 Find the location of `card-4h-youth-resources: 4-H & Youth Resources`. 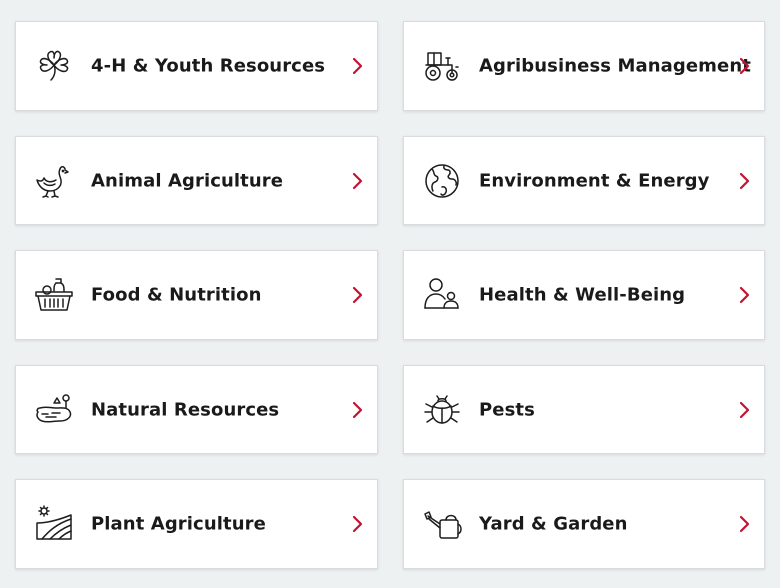

card-4h-youth-resources: 4-H & Youth Resources is located at coordinates (196, 66).